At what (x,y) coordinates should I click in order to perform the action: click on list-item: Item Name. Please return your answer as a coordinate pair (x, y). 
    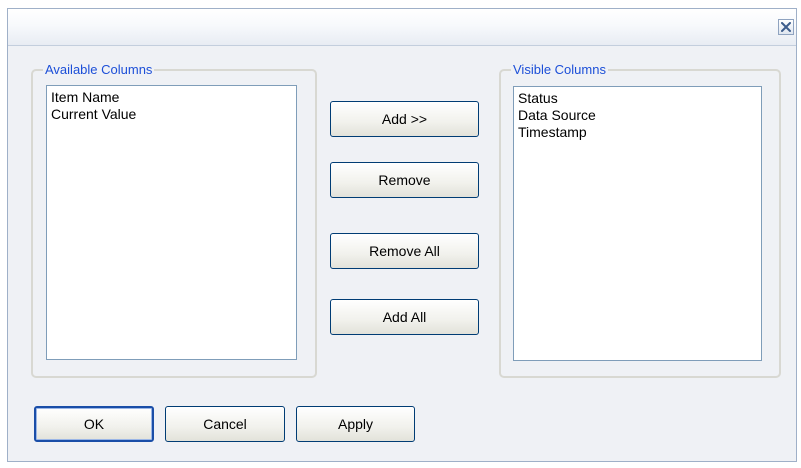
    Looking at the image, I should click on (171, 97).